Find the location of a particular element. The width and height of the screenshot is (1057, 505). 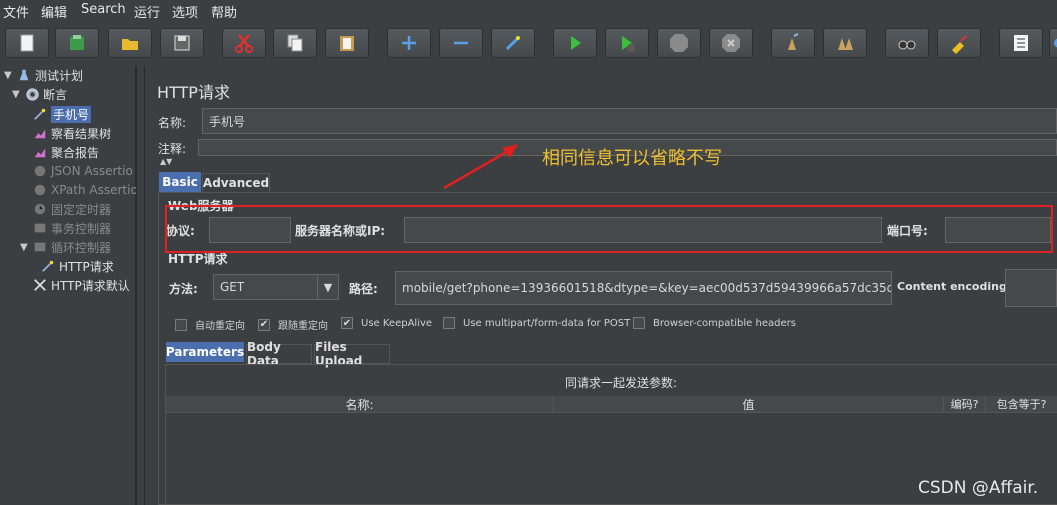

tree-item-label: 断言 is located at coordinates (55, 94).